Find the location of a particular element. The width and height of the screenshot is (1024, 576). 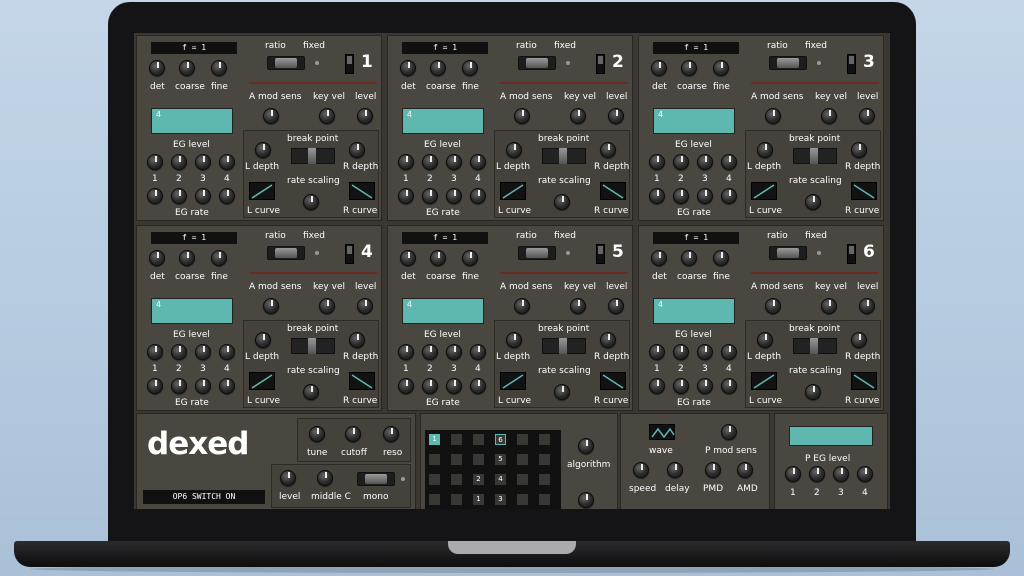

delay-knob is located at coordinates (675, 470).